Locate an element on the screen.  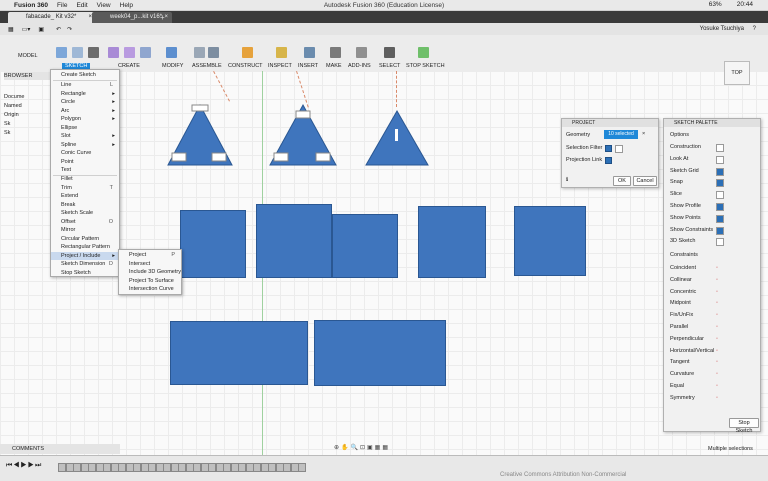
constraints-section-title: Constraints is located at coordinates (684, 255).